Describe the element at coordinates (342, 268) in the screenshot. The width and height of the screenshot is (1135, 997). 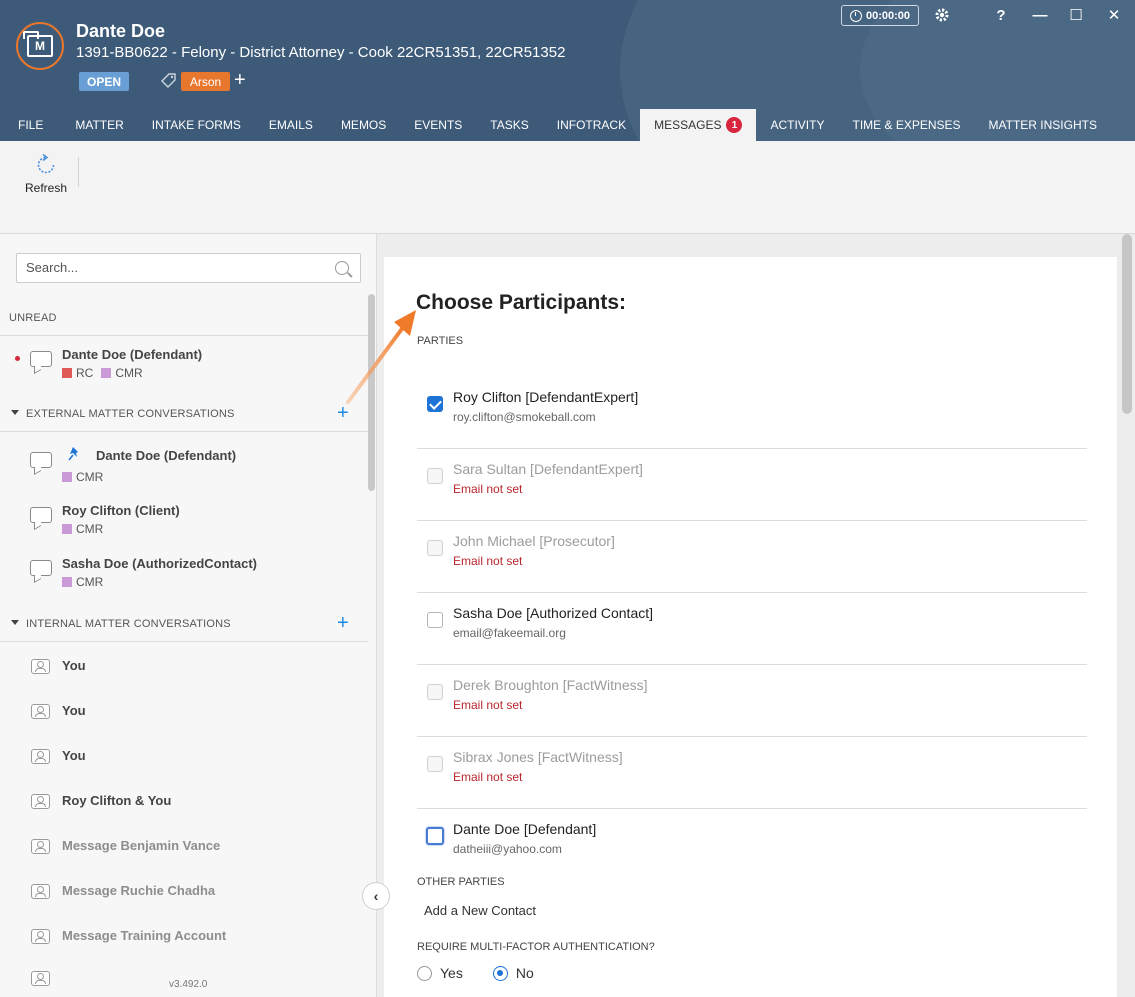
I see `search-icon` at that location.